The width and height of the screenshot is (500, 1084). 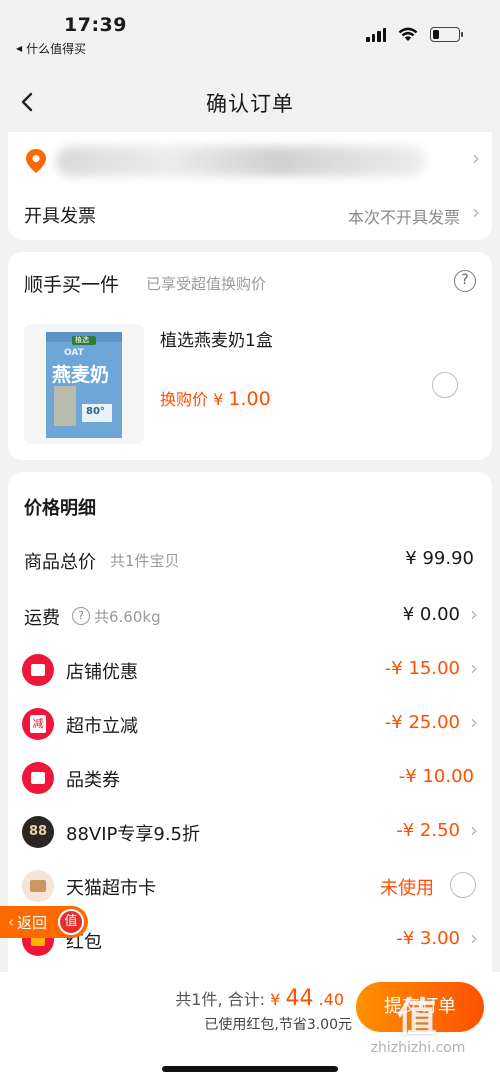 What do you see at coordinates (60, 216) in the screenshot?
I see `invoice-label: 开具发票` at bounding box center [60, 216].